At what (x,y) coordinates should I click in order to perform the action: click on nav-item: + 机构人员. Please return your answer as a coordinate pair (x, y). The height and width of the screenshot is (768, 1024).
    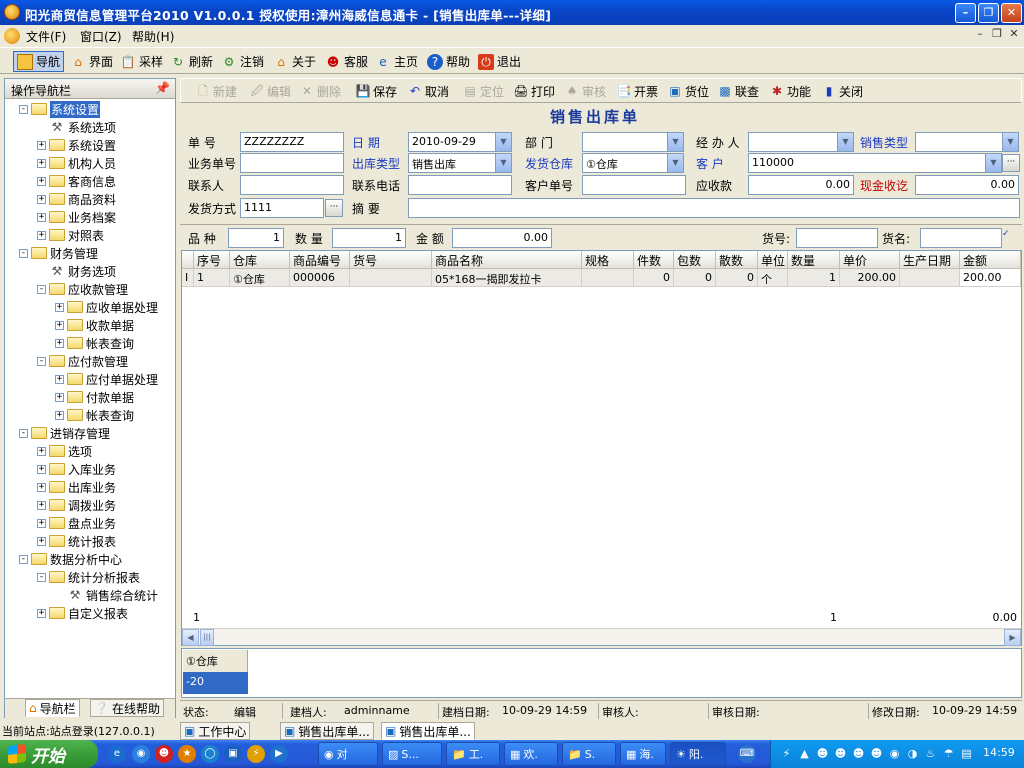
    Looking at the image, I should click on (76, 163).